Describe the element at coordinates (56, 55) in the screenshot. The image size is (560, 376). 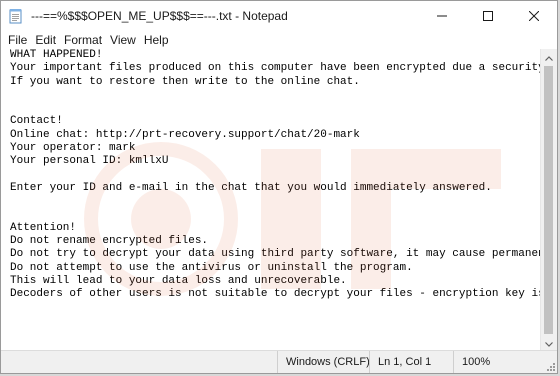
I see `text-line: WHAT HAPPENED!` at that location.